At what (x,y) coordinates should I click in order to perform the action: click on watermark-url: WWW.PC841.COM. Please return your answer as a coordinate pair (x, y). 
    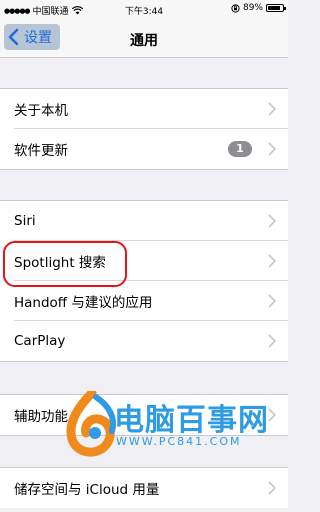
    Looking at the image, I should click on (179, 441).